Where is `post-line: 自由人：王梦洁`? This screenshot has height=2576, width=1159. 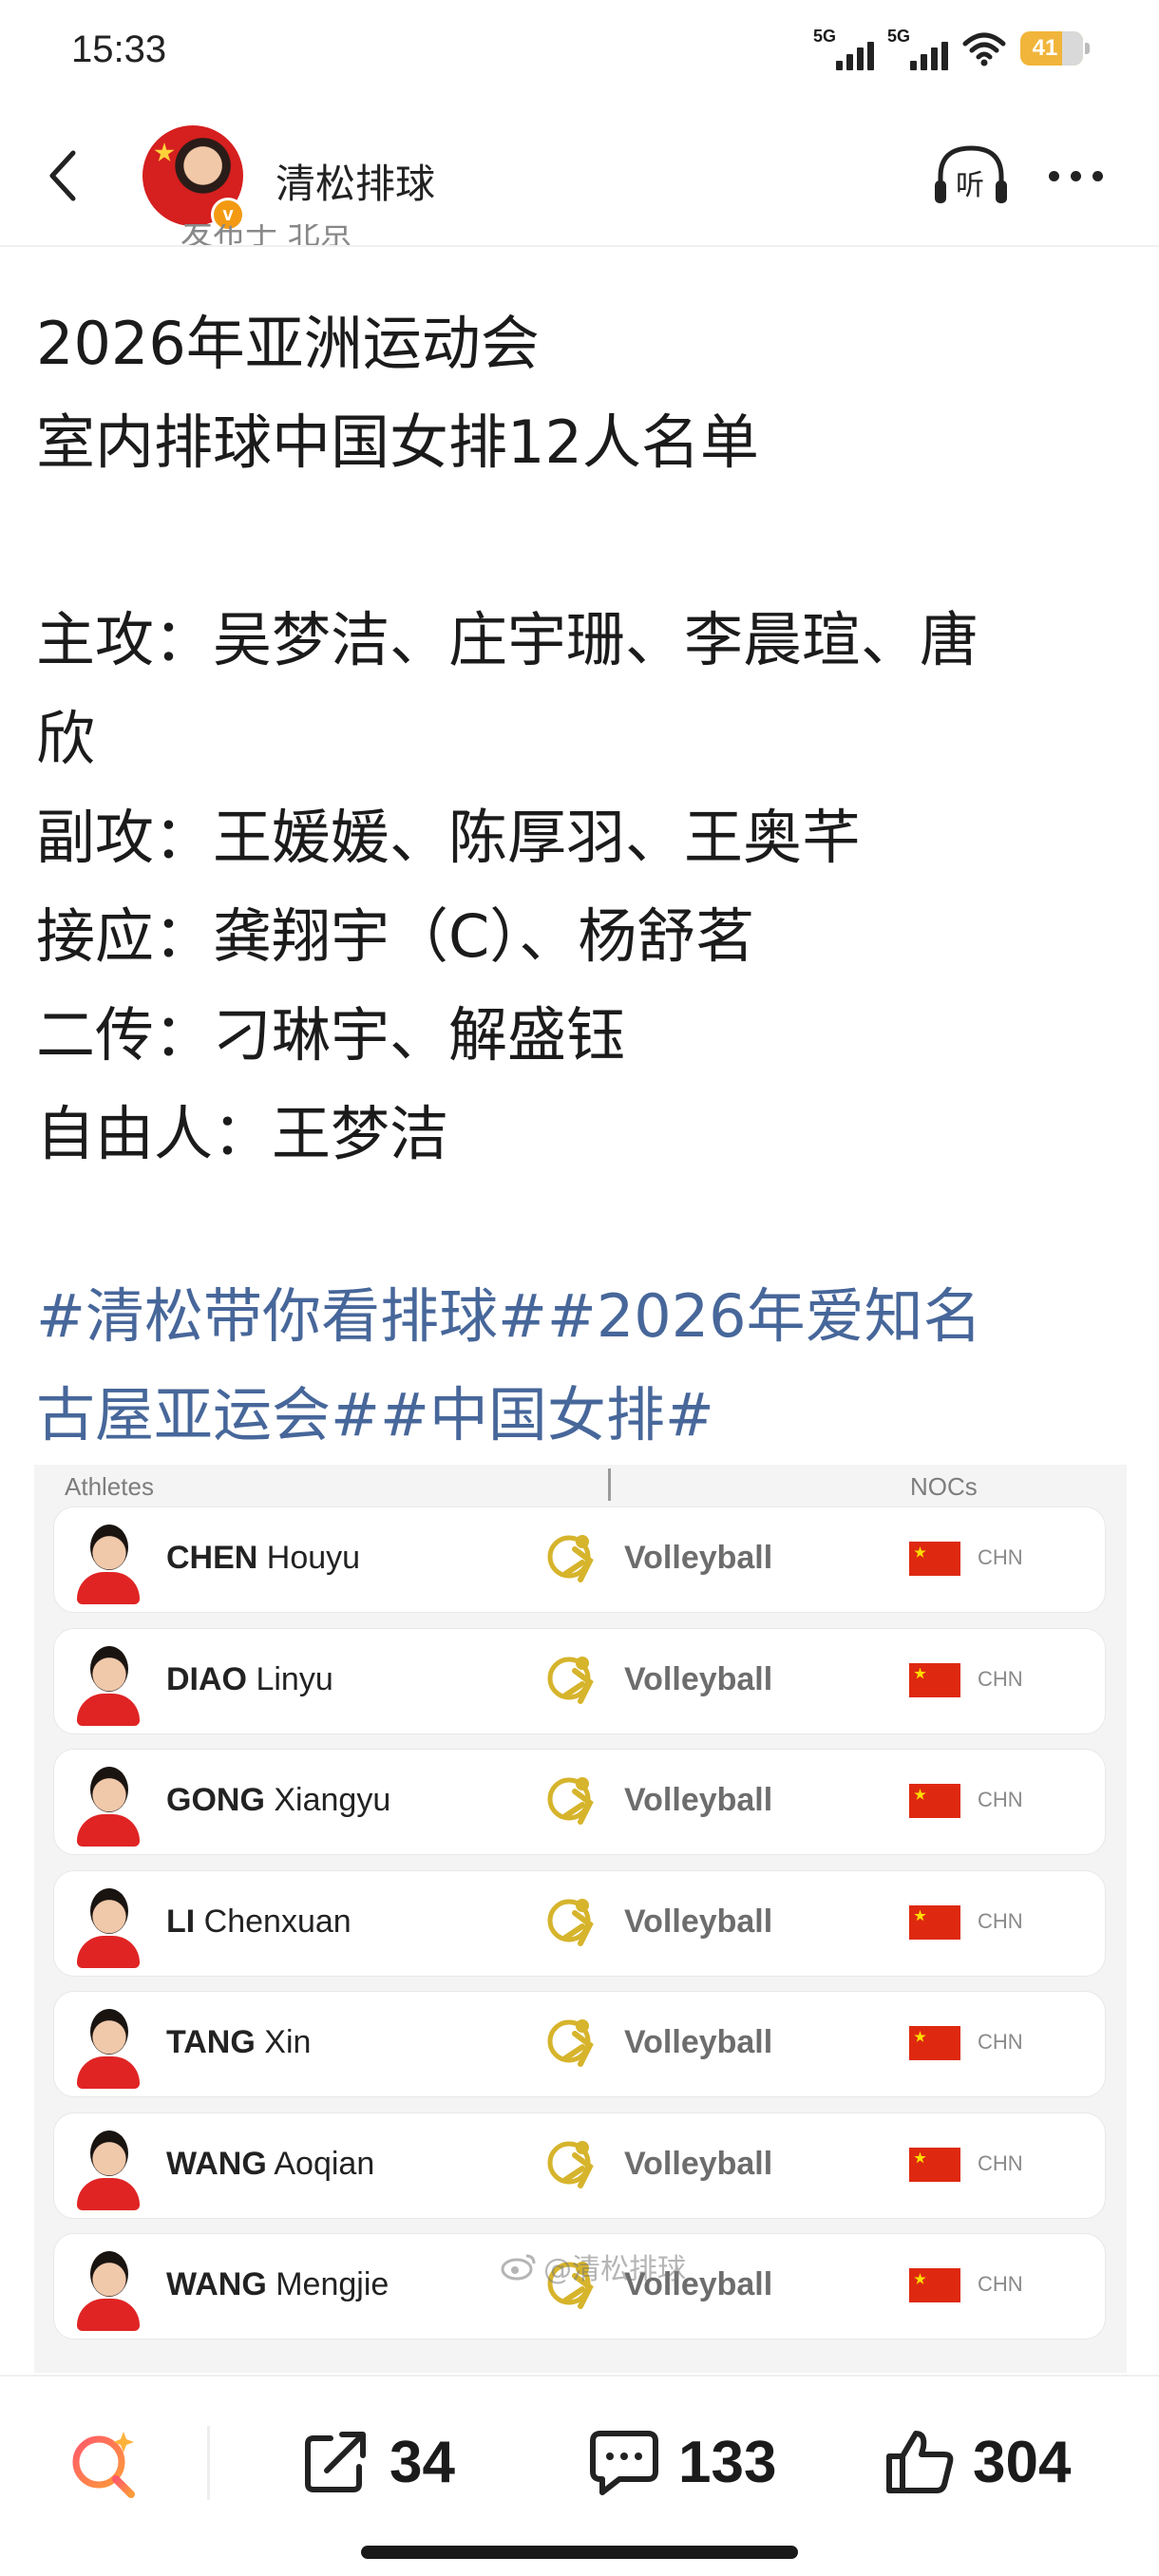
post-line: 自由人：王梦洁 is located at coordinates (242, 1133).